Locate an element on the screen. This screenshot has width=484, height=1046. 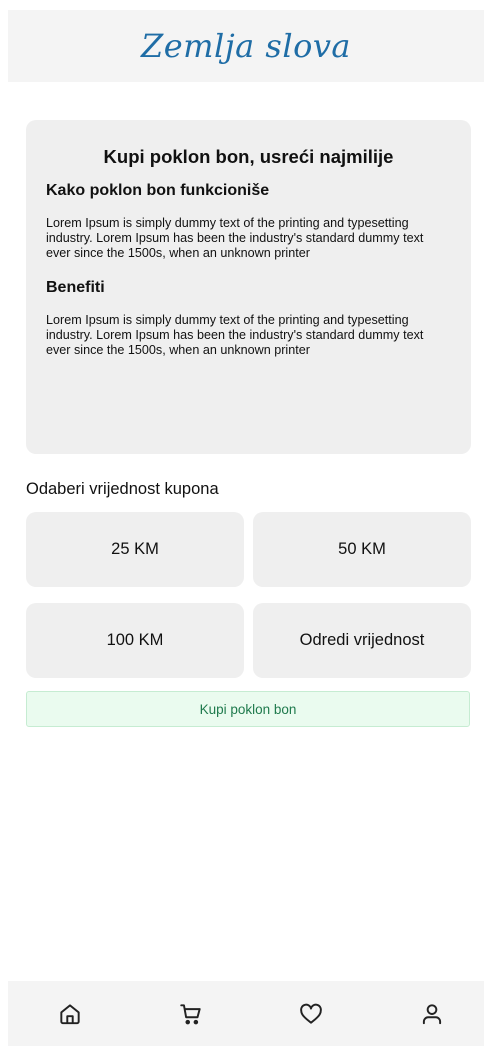
nav-cart is located at coordinates (191, 1014).